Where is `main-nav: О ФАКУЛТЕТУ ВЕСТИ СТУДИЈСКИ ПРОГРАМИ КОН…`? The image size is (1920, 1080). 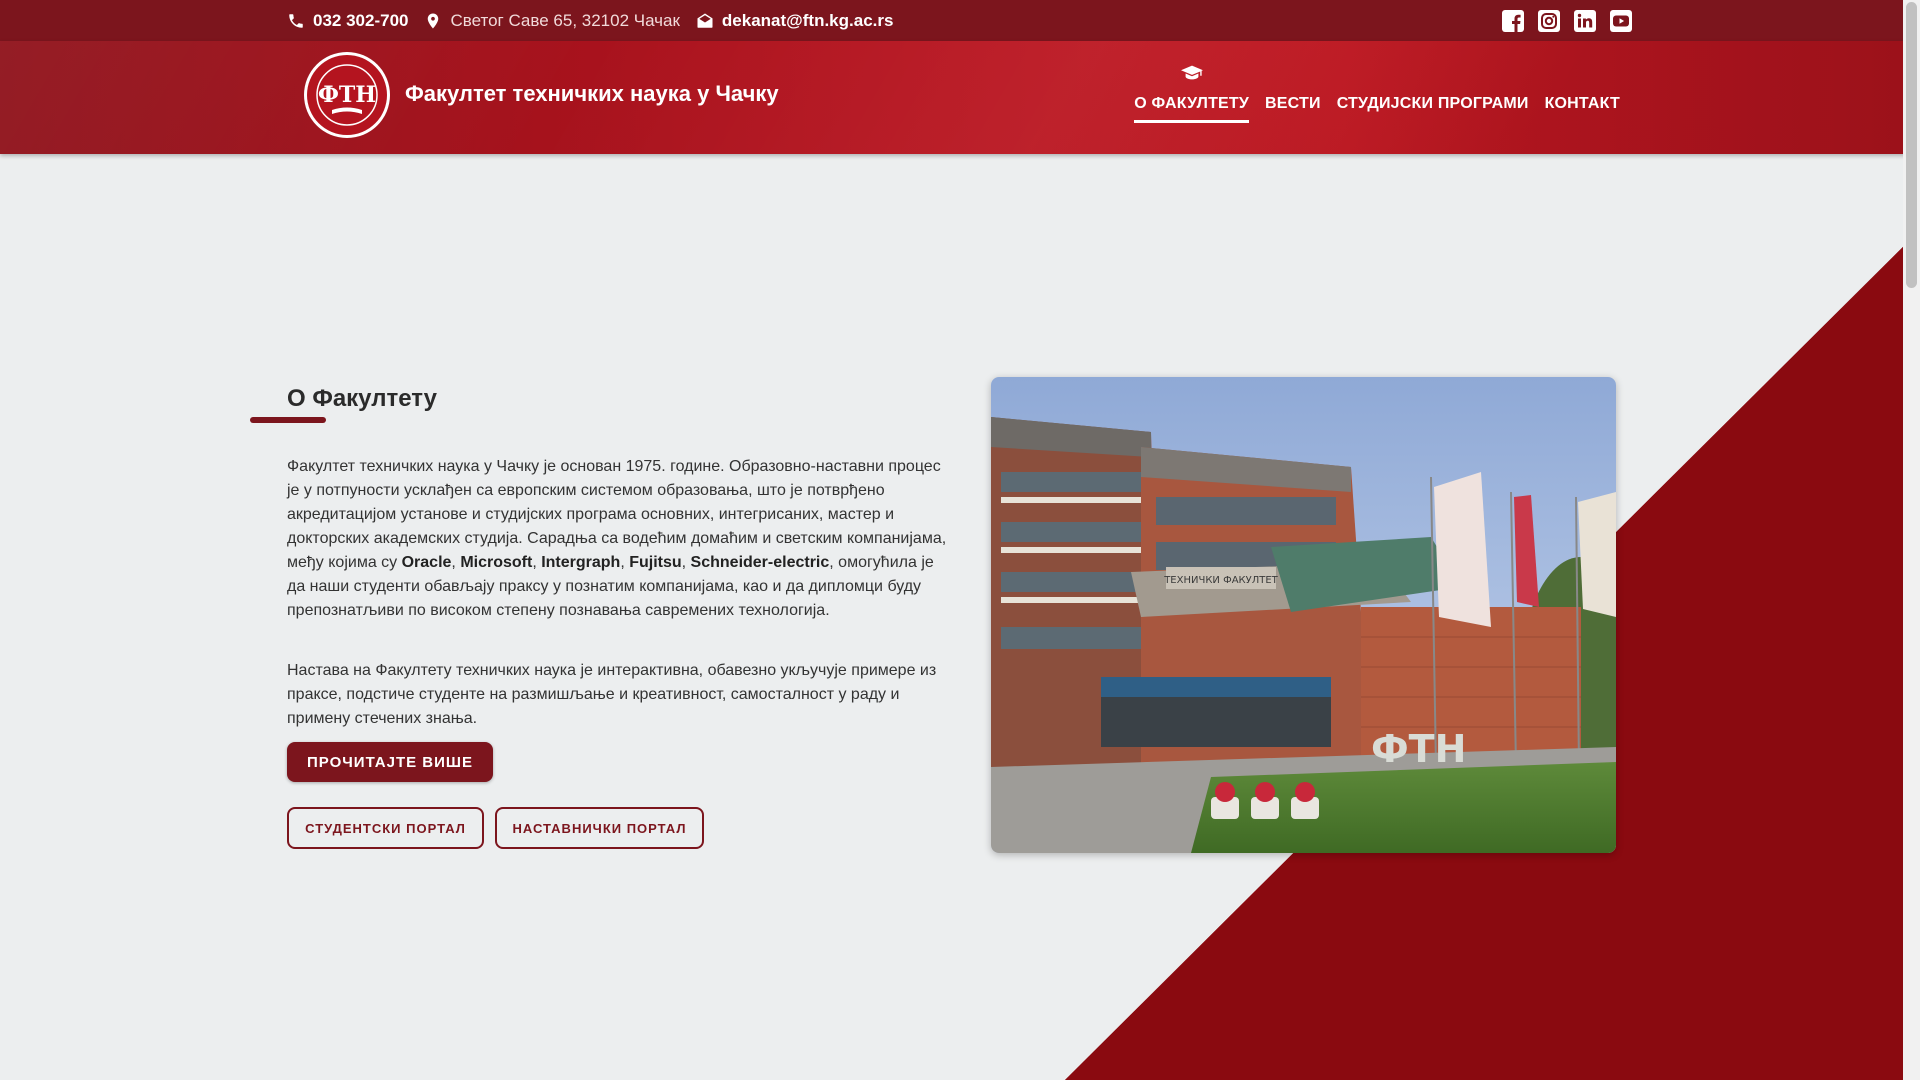
main-nav: О ФАКУЛТЕТУ ВЕСТИ СТУДИЈСКИ ПРОГРАМИ КОН… is located at coordinates (1377, 94).